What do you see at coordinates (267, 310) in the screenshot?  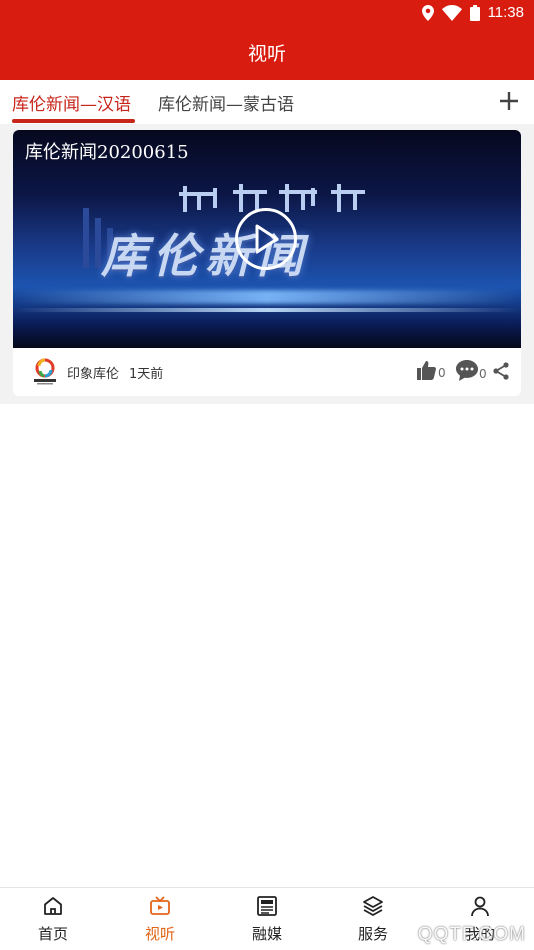 I see `light-streak-line` at bounding box center [267, 310].